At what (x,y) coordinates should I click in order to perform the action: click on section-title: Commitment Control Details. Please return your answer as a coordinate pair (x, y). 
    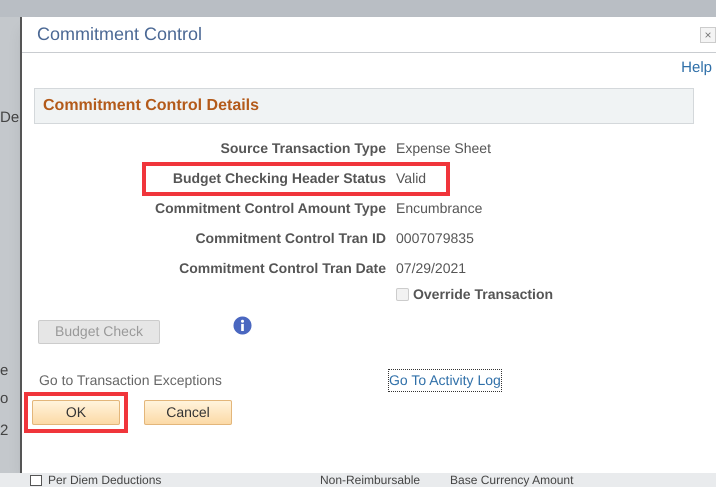
    Looking at the image, I should click on (151, 106).